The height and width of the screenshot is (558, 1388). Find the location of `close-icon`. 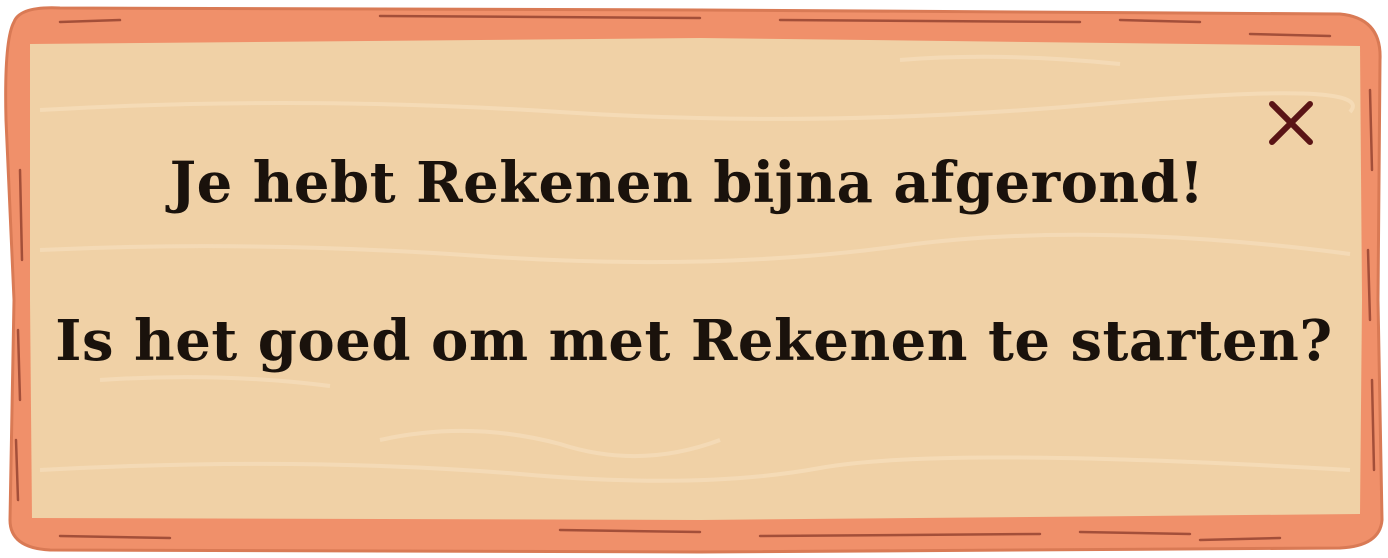

close-icon is located at coordinates (1291, 123).